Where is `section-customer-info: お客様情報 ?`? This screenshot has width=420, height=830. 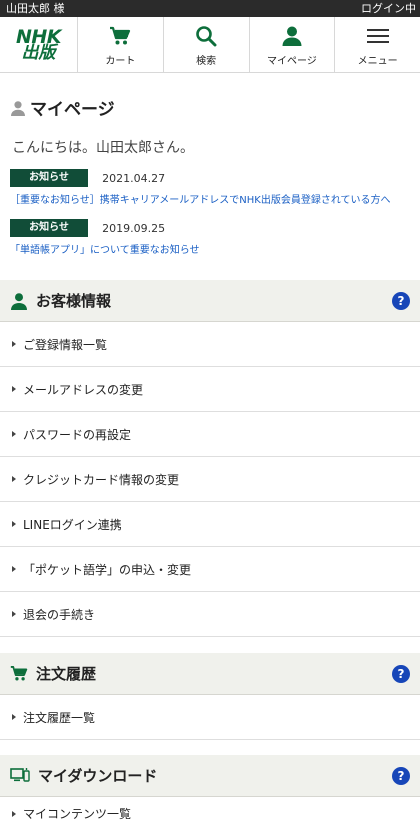 section-customer-info: お客様情報 ? is located at coordinates (210, 301).